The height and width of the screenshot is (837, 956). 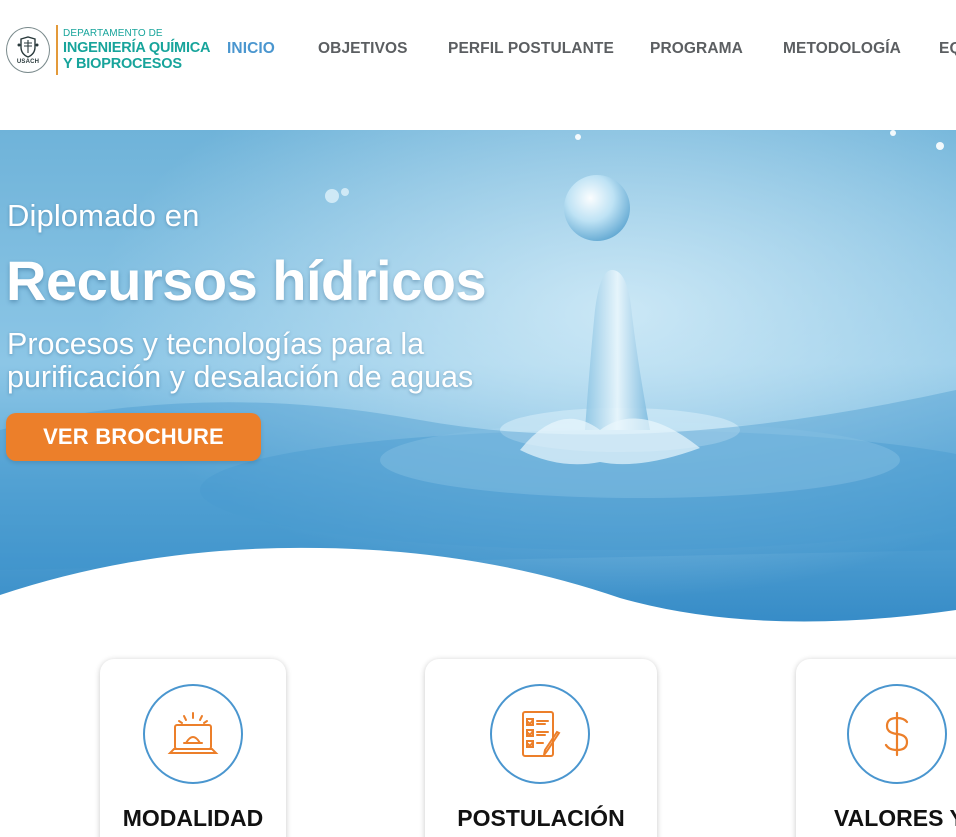 I want to click on card-title-modalidad: MODALIDAD, so click(x=193, y=818).